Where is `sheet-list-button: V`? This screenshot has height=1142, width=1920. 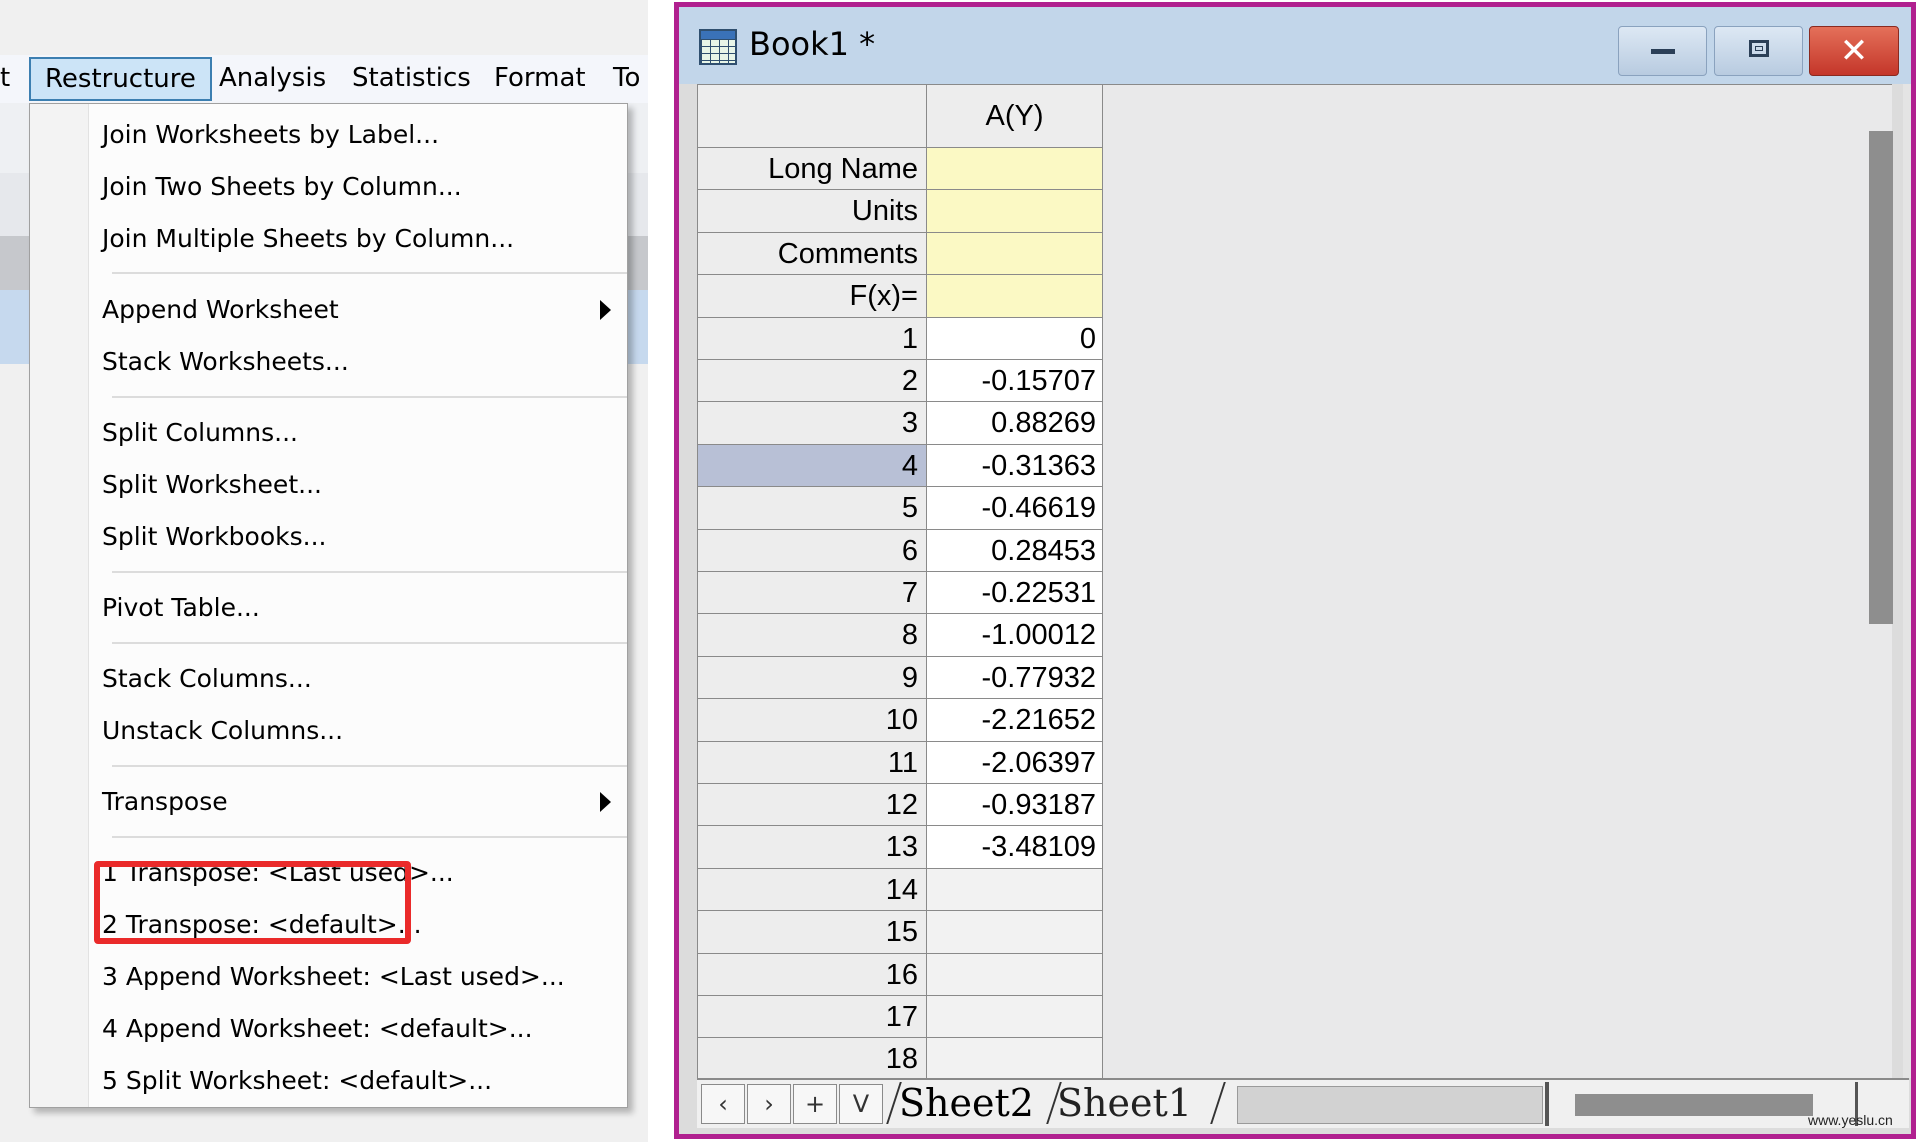
sheet-list-button: V is located at coordinates (861, 1104).